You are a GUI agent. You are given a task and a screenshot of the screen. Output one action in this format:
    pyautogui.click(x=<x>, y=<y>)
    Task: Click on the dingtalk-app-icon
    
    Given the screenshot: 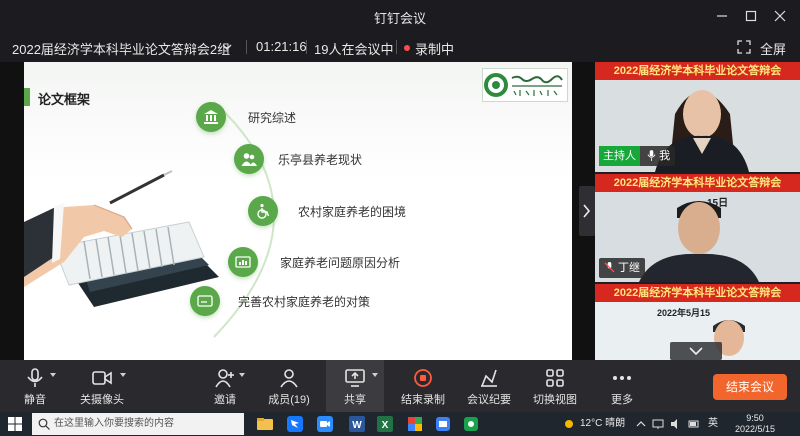 What is the action you would take?
    pyautogui.click(x=295, y=424)
    